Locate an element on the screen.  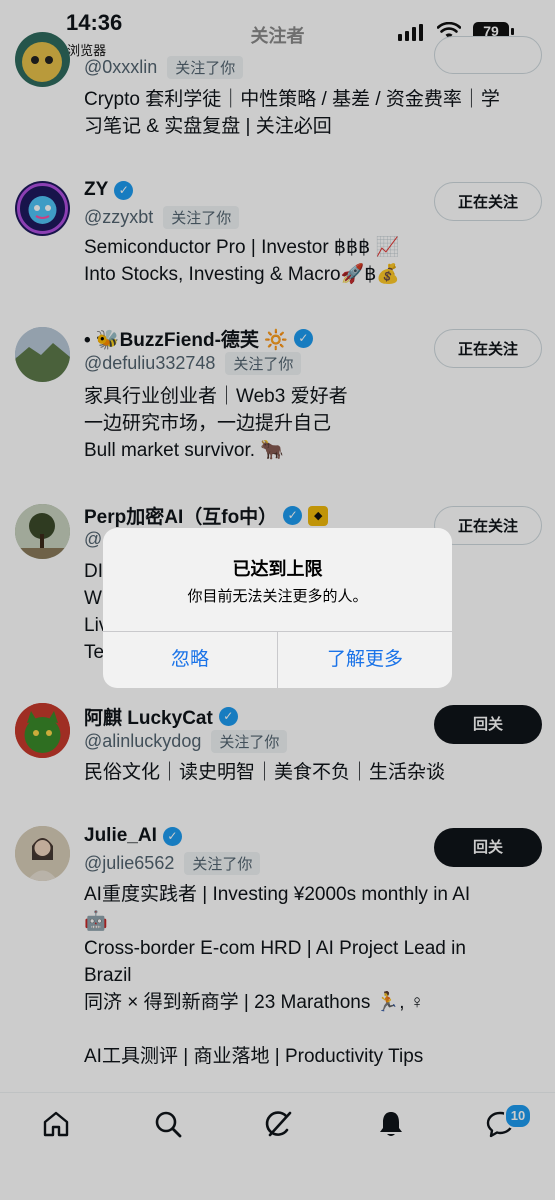
alert-title: 已达到上限 is located at coordinates (277, 569).